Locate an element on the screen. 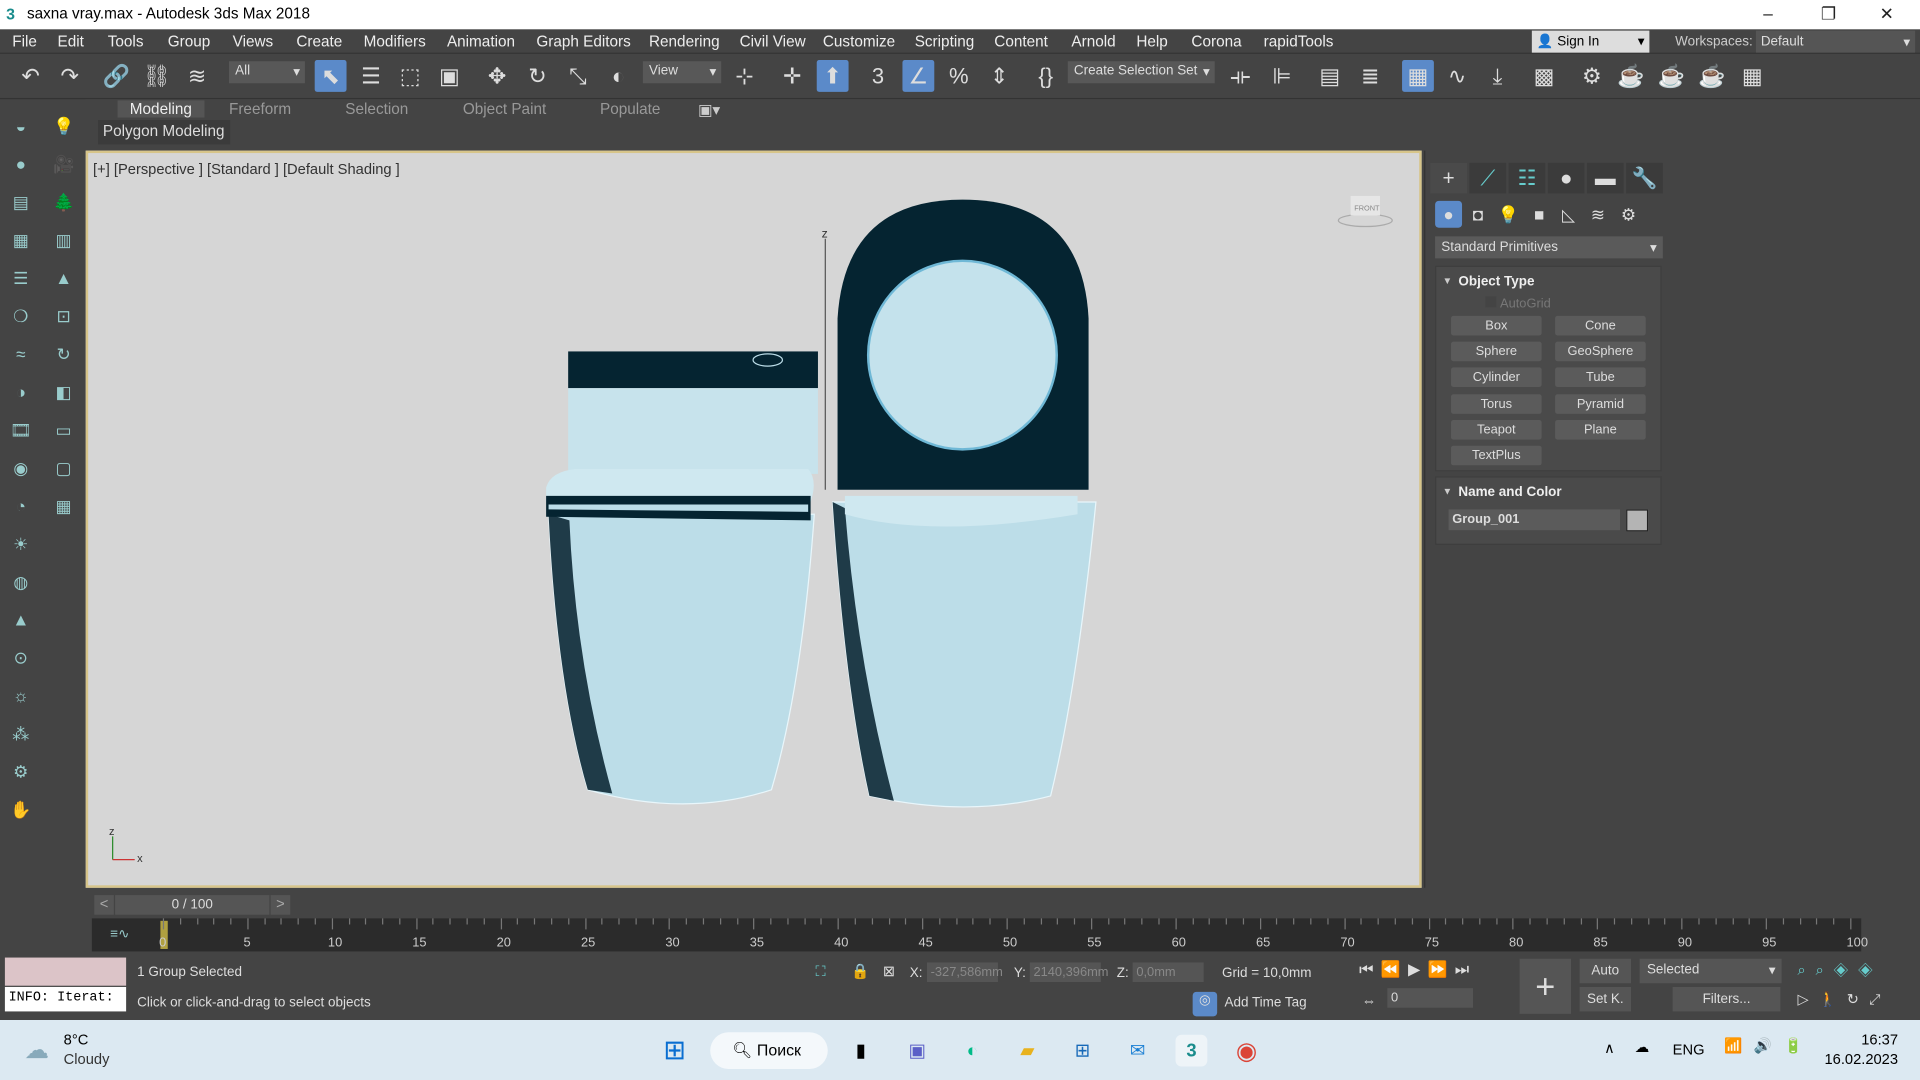 This screenshot has height=1080, width=1920. reference-coordinate-dropdown: View ▾ is located at coordinates (682, 72).